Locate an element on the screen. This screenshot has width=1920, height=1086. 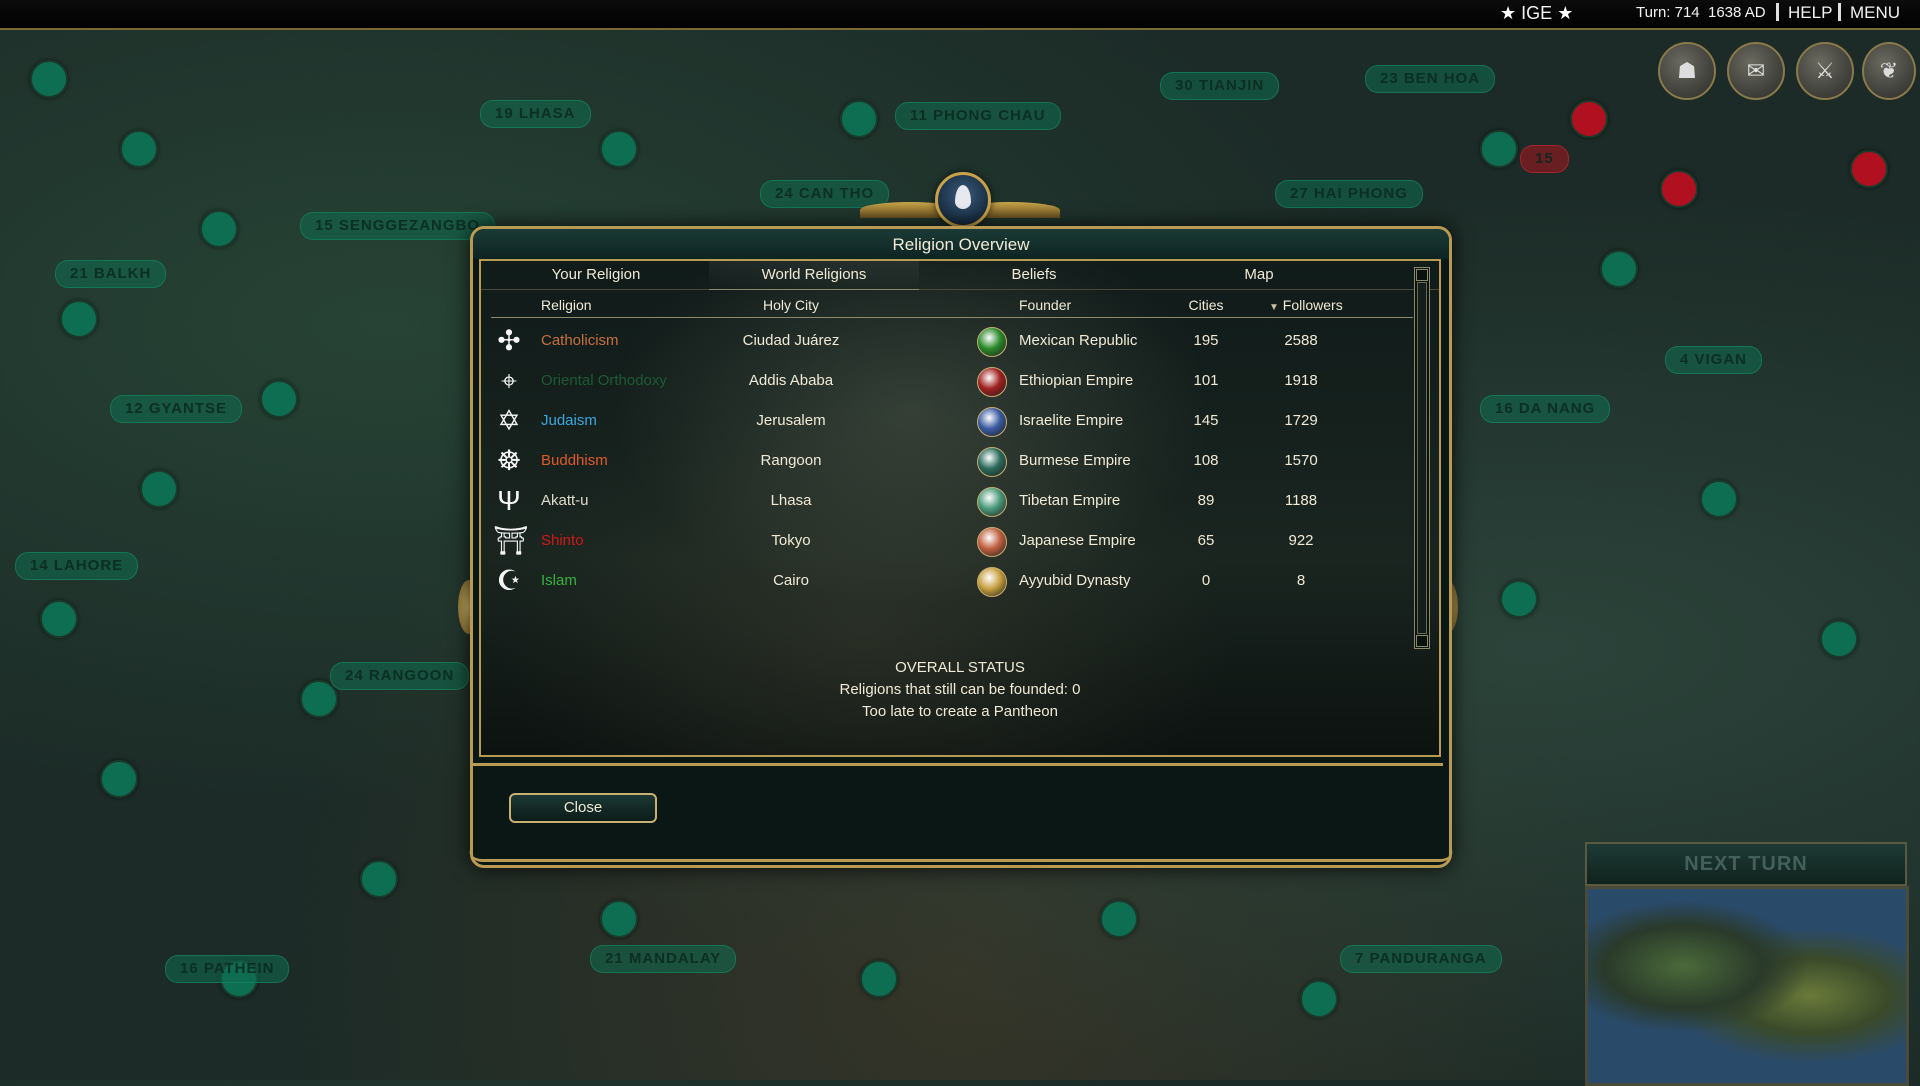
followers-count: 1570 is located at coordinates (1301, 460).